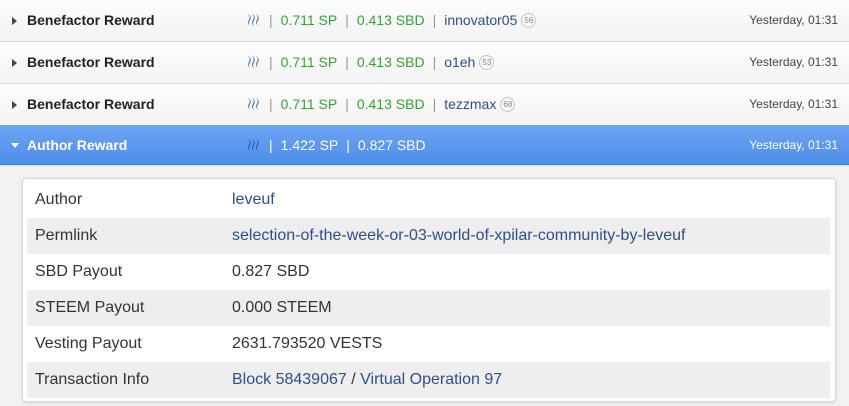  I want to click on operation-summary: | 0.711 SP | 0.413 SBD | innovator05 56, so click(391, 20).